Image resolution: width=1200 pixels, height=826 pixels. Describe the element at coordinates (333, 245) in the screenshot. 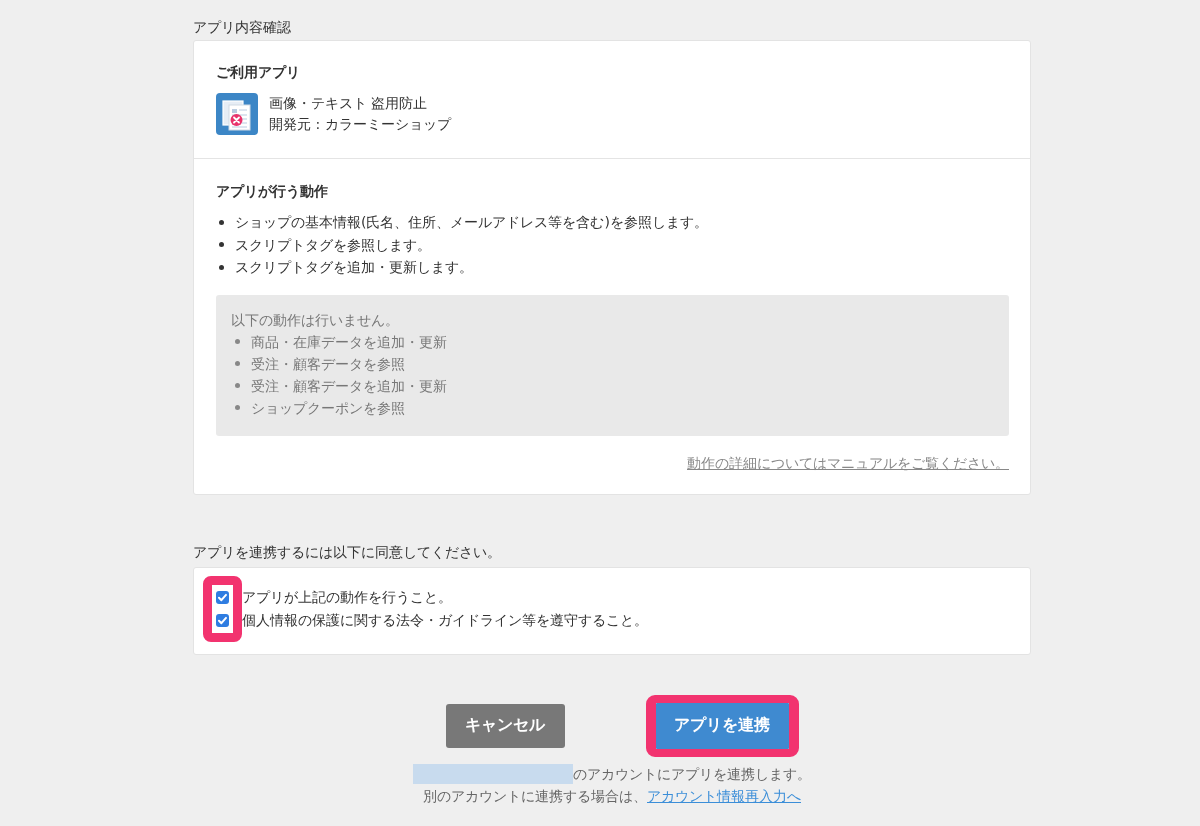

I see `action-item: スクリプトタグを参照します。` at that location.